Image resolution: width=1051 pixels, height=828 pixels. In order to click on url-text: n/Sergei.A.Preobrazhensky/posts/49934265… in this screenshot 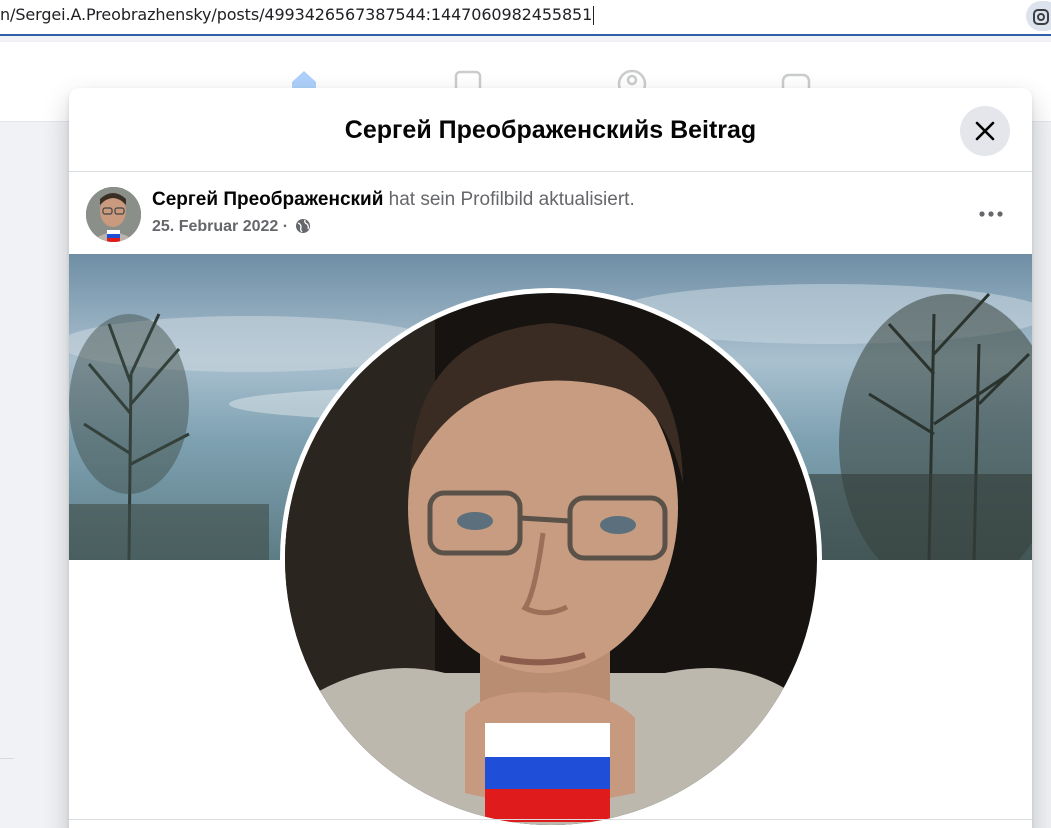, I will do `click(297, 15)`.